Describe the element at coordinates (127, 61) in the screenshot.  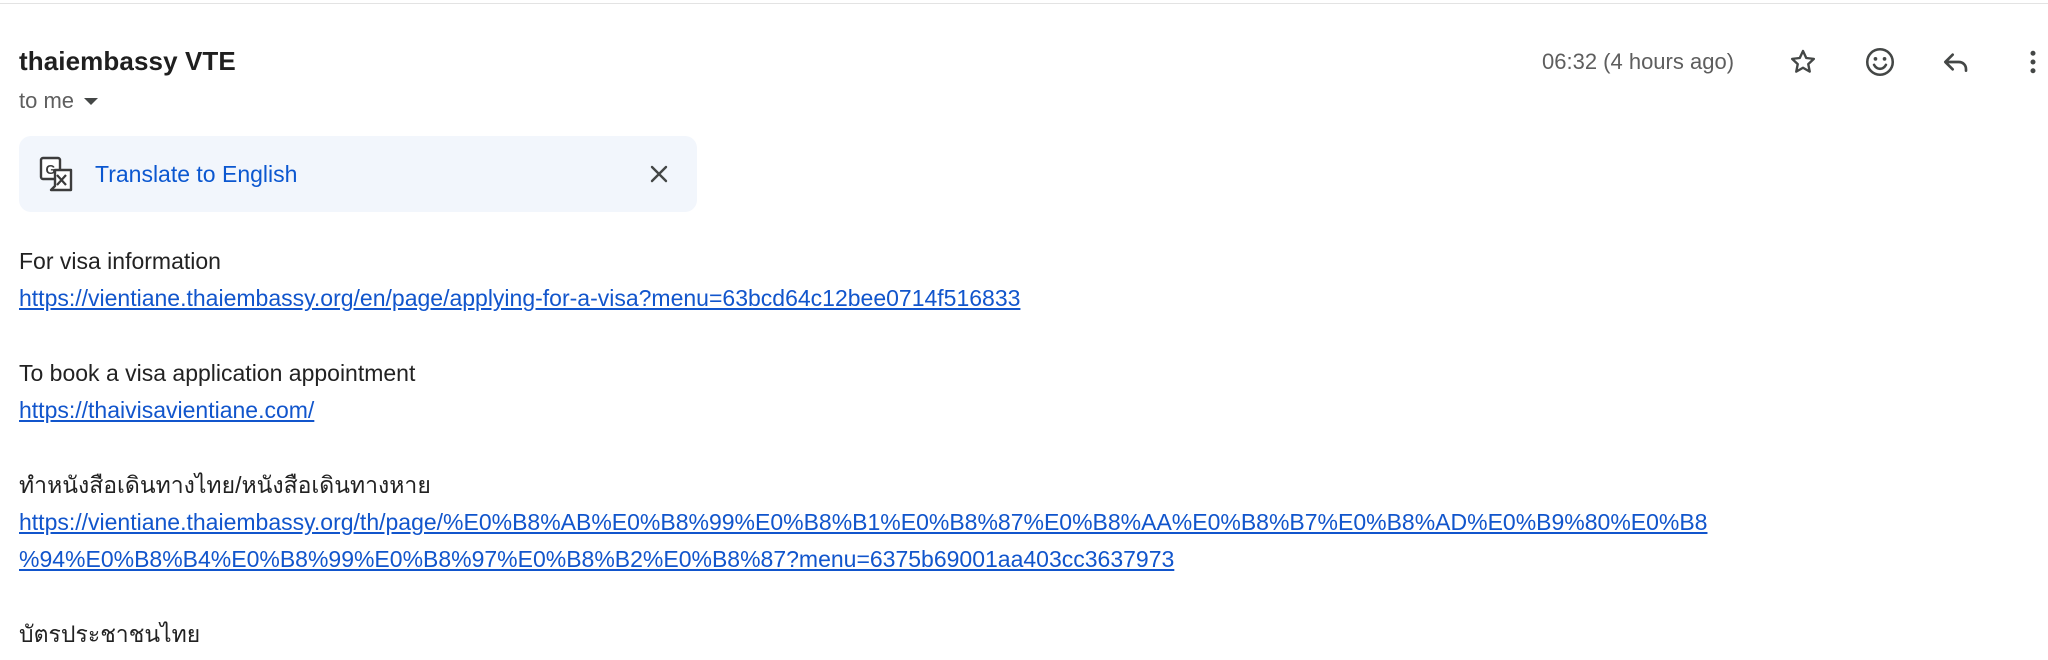
I see `sender-name: thaiembassy VTE` at that location.